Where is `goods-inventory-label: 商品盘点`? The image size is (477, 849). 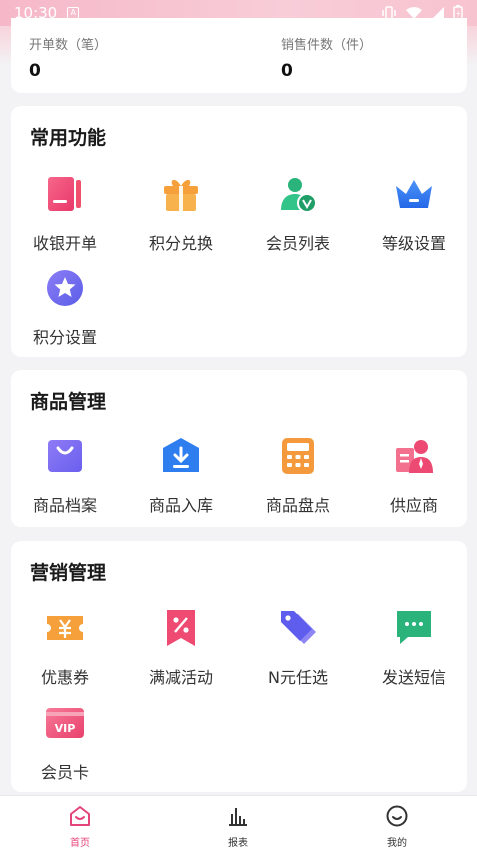 goods-inventory-label: 商品盘点 is located at coordinates (297, 505).